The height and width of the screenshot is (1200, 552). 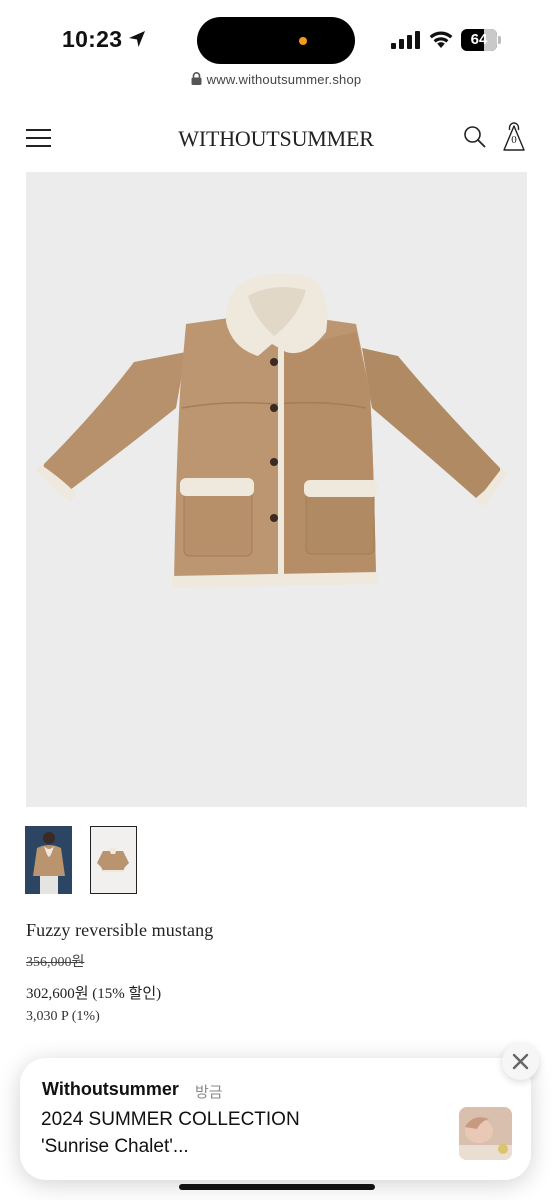 I want to click on notification-app-name: Withoutsummer, so click(x=110, y=1089).